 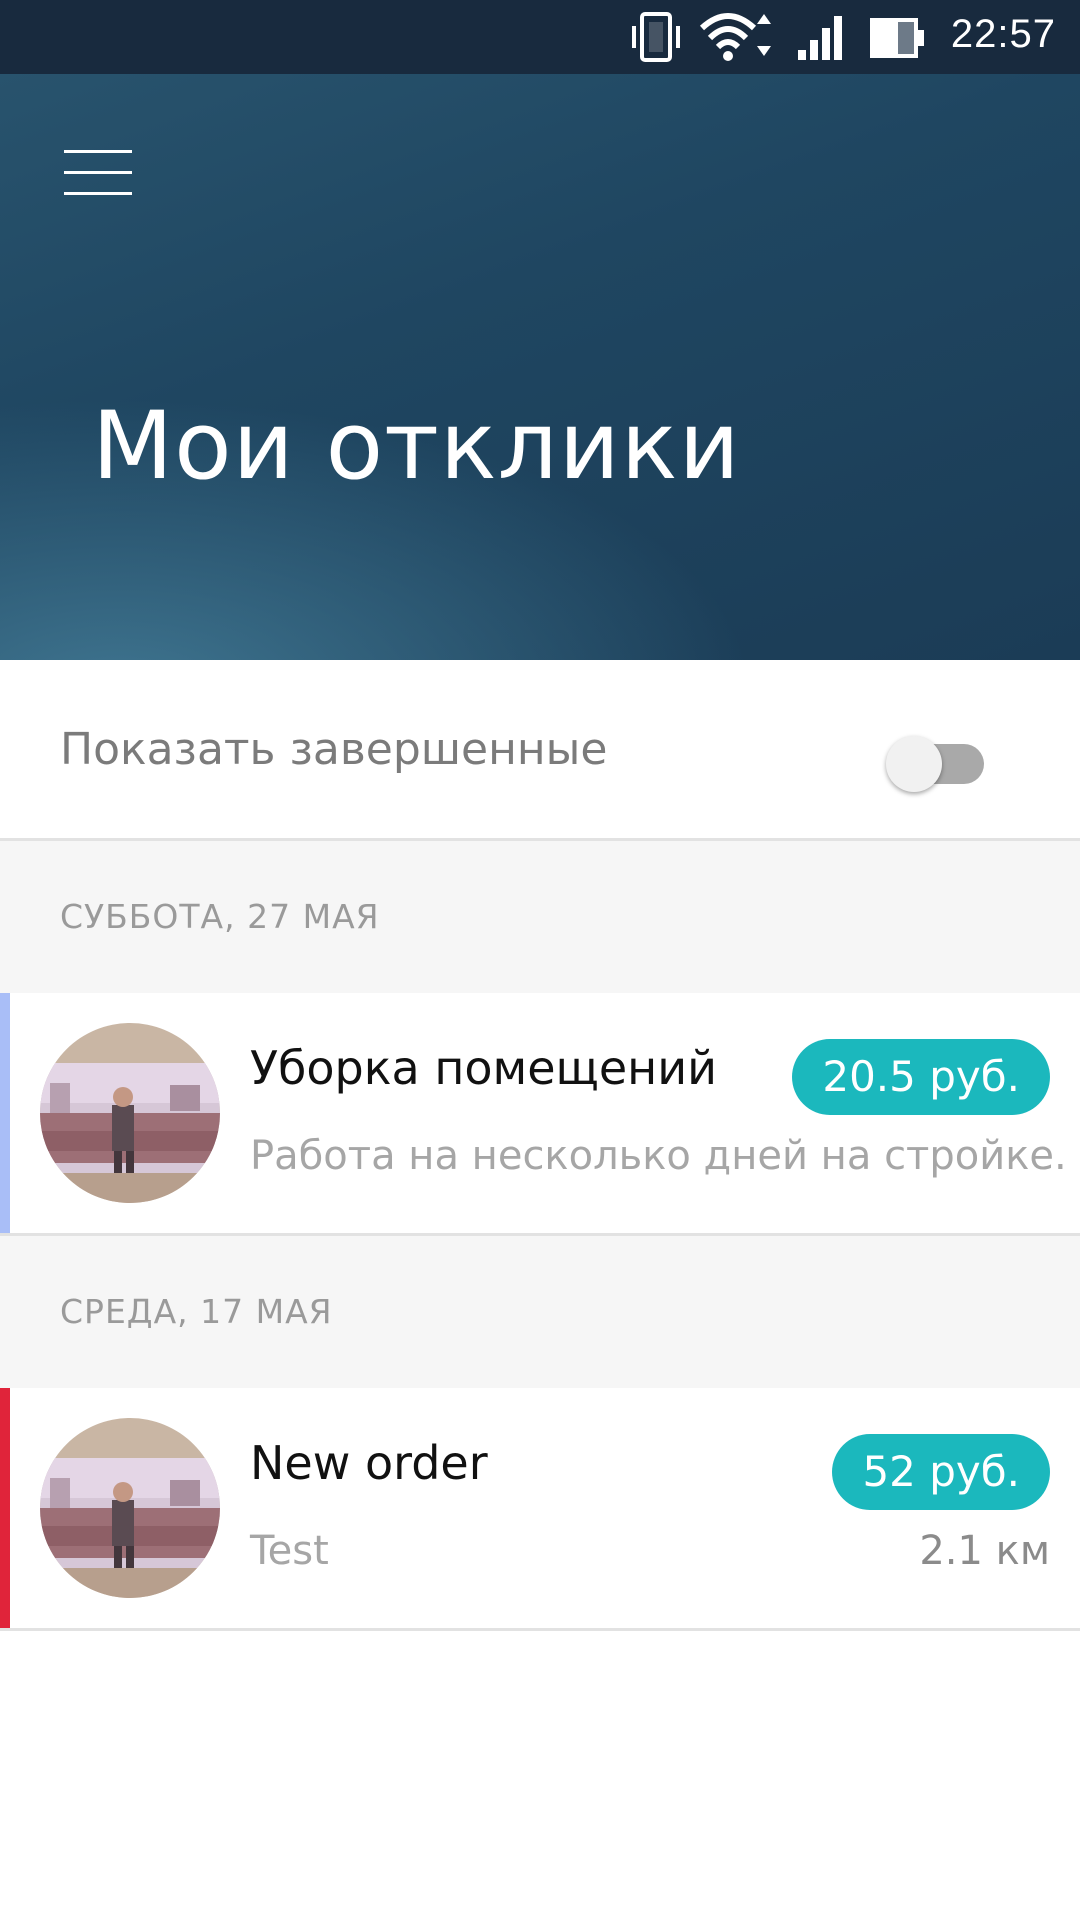 What do you see at coordinates (820, 38) in the screenshot?
I see `signal-icon` at bounding box center [820, 38].